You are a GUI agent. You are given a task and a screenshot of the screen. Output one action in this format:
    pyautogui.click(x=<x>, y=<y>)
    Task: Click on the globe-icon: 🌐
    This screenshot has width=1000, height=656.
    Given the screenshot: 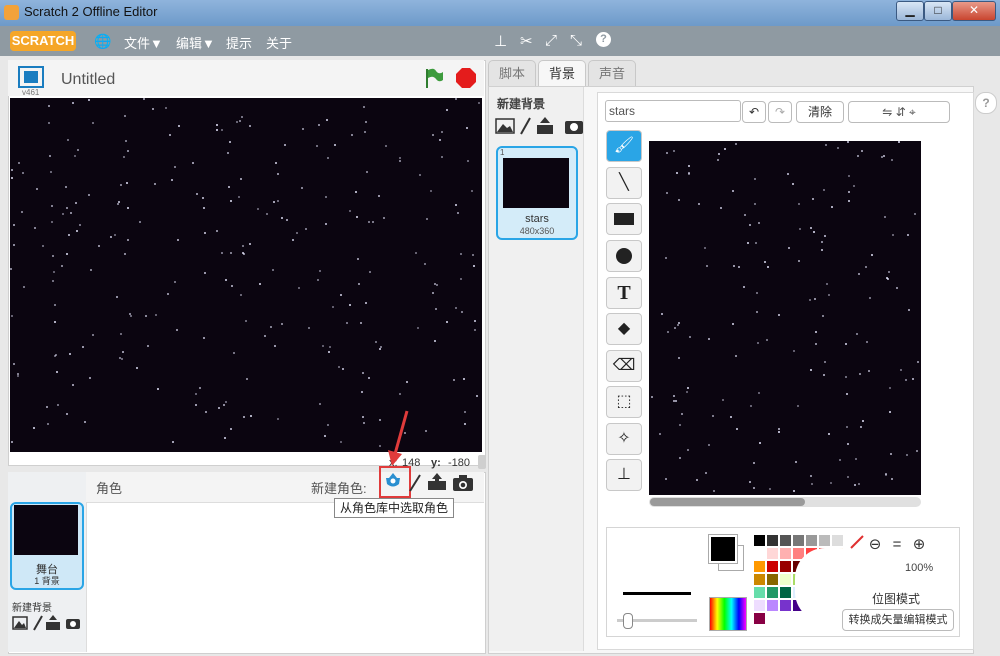 What is the action you would take?
    pyautogui.click(x=102, y=41)
    